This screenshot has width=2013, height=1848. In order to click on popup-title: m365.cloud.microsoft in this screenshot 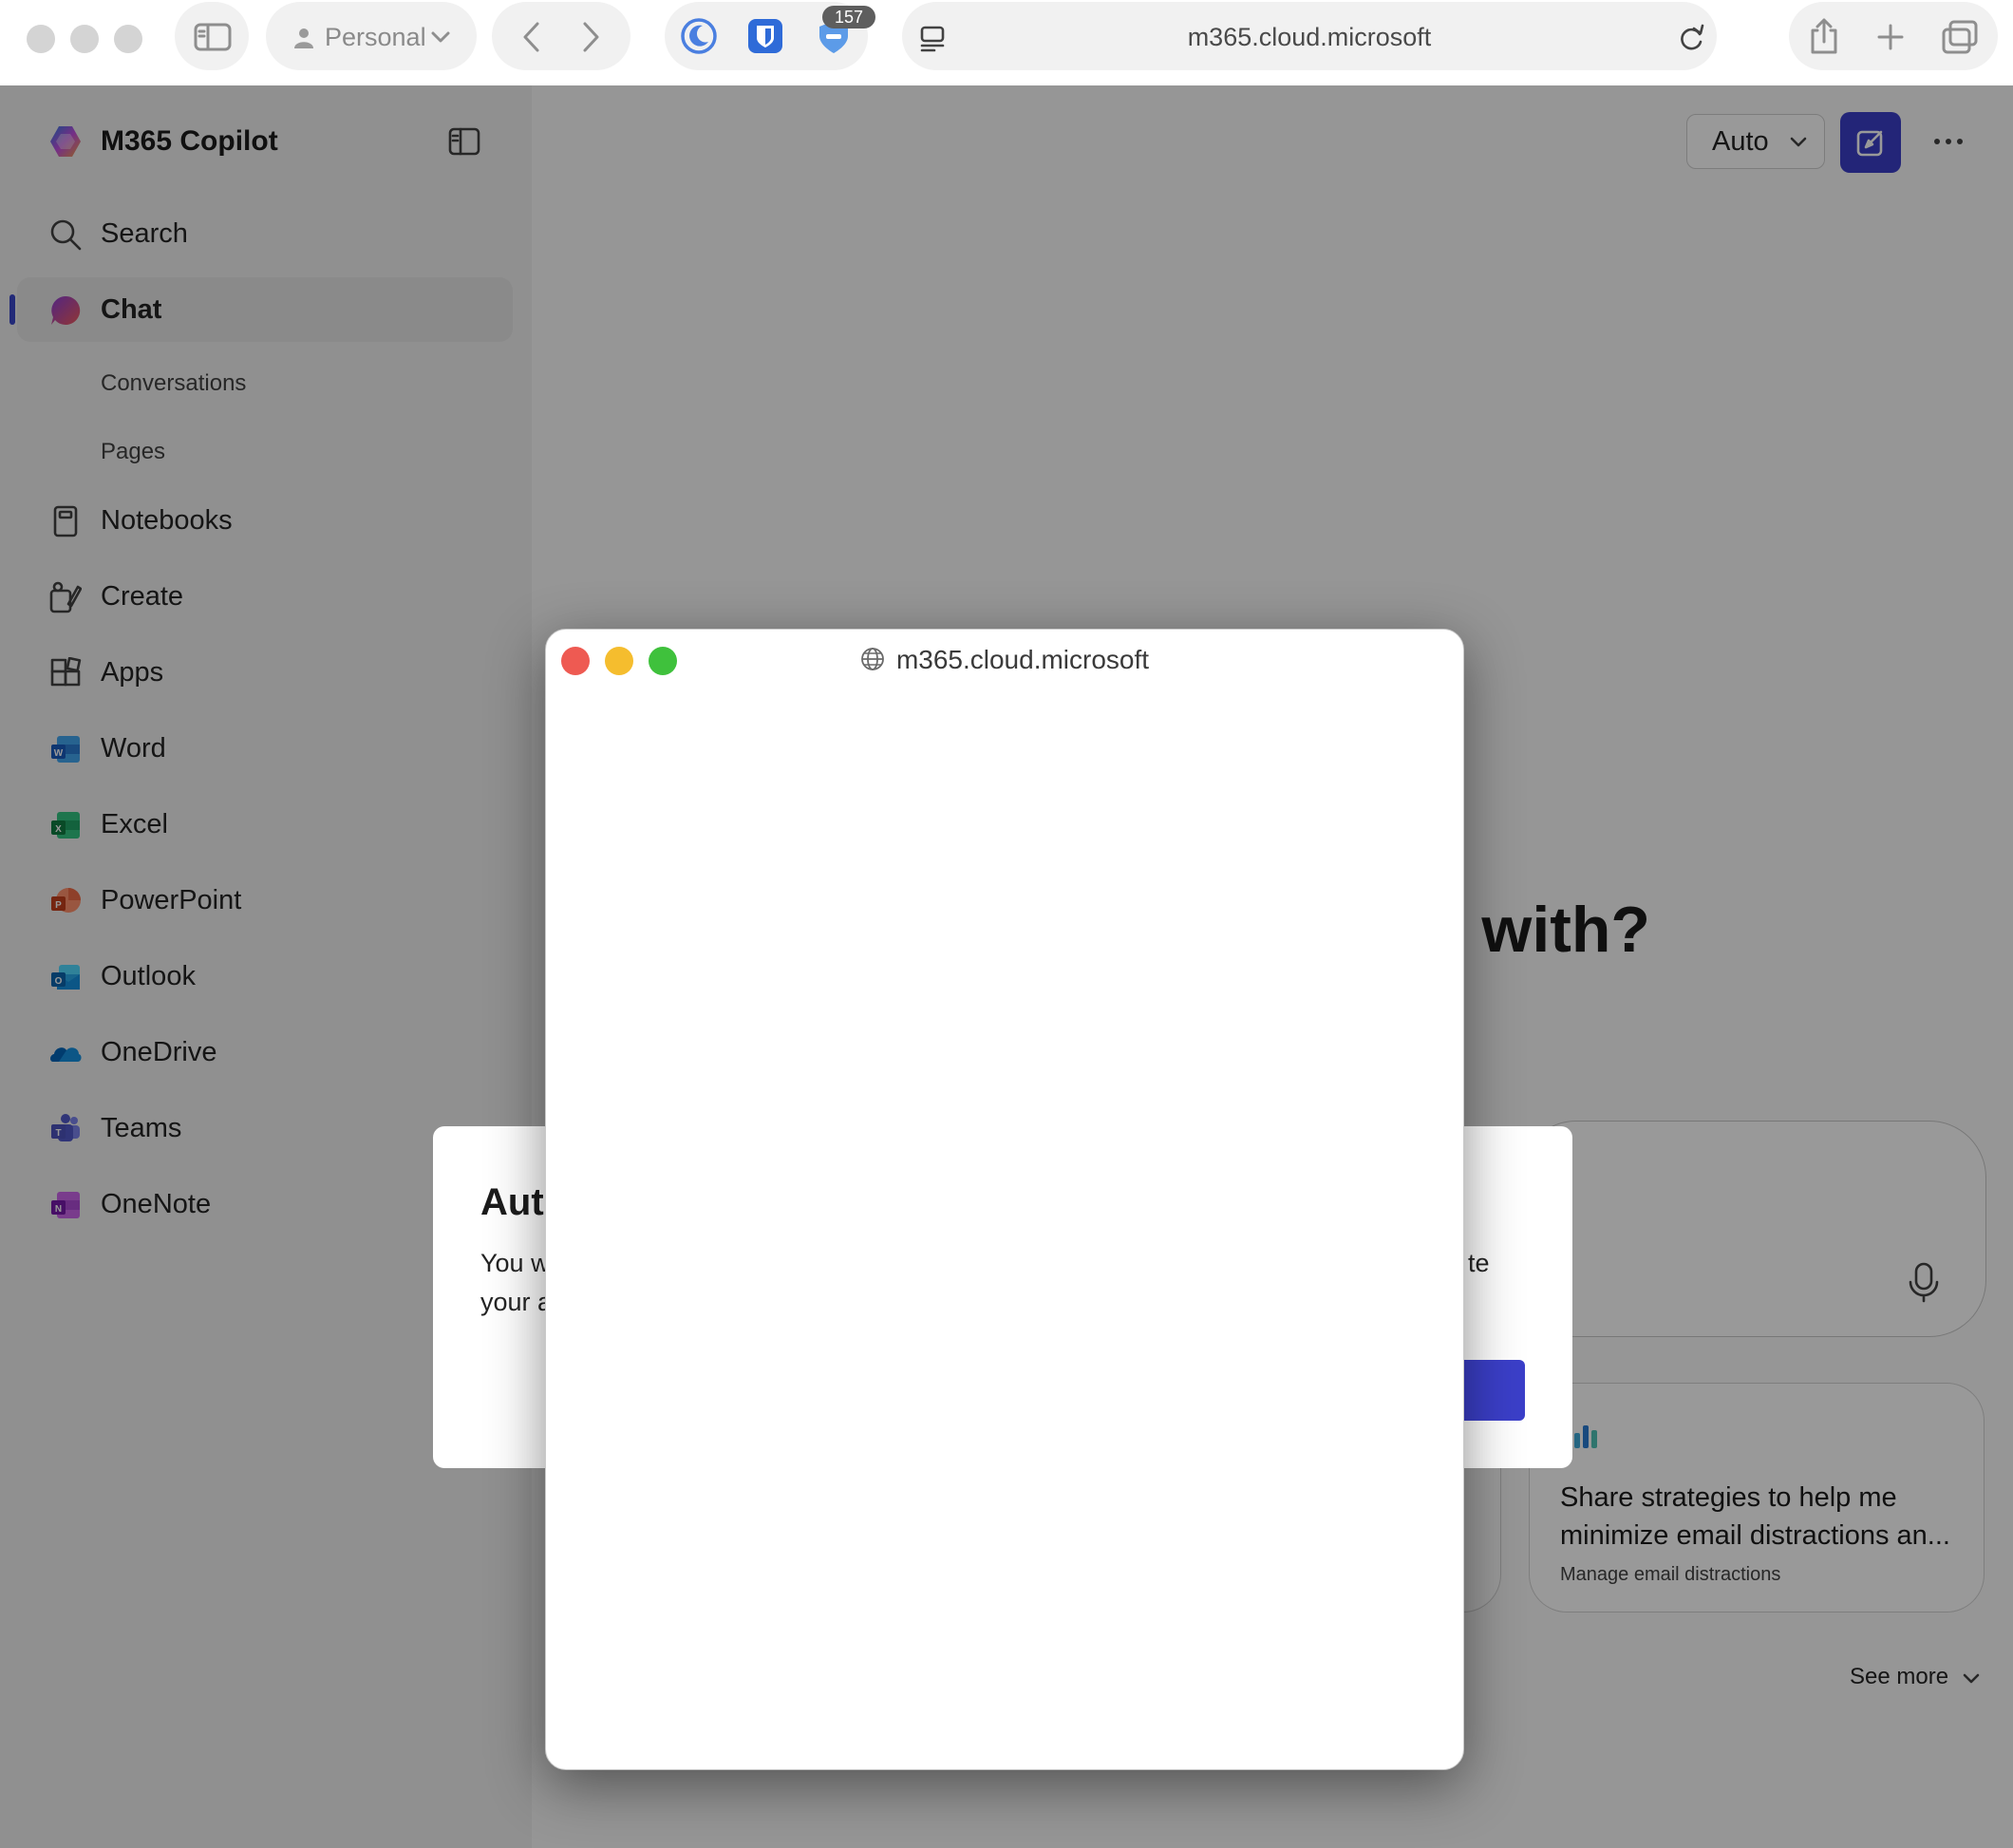, I will do `click(1023, 659)`.